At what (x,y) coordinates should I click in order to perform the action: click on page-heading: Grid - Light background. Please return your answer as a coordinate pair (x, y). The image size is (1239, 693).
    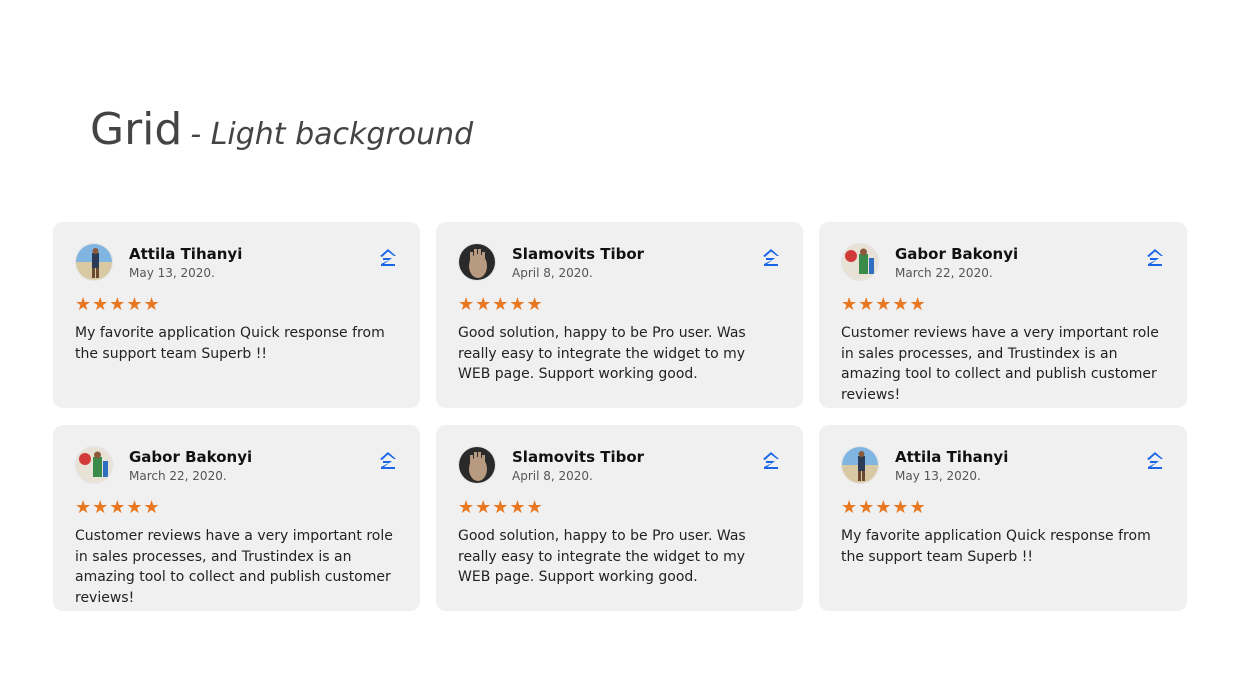
    Looking at the image, I should click on (281, 129).